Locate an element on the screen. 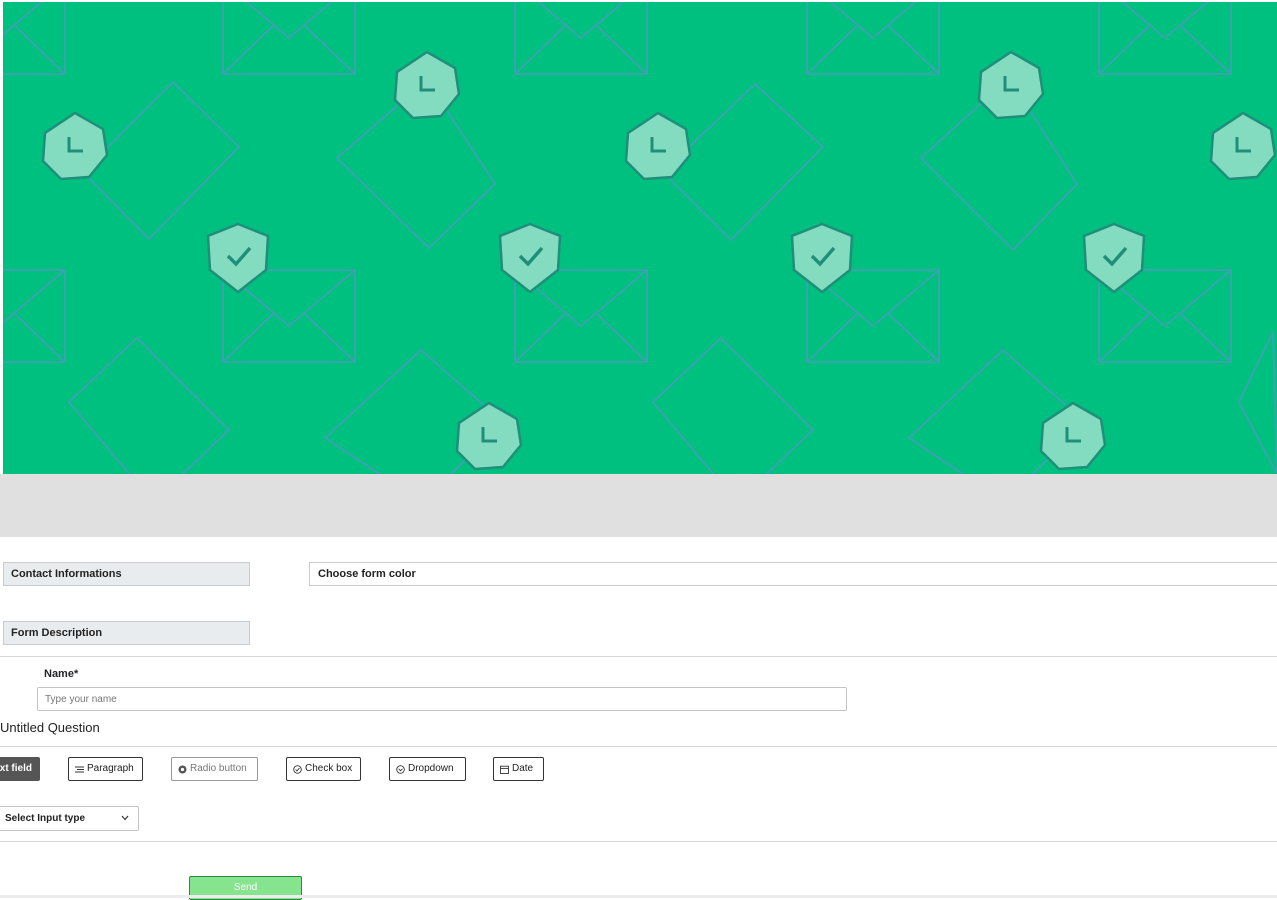 The height and width of the screenshot is (900, 1277). paragraph-type-label: Paragraph is located at coordinates (110, 768).